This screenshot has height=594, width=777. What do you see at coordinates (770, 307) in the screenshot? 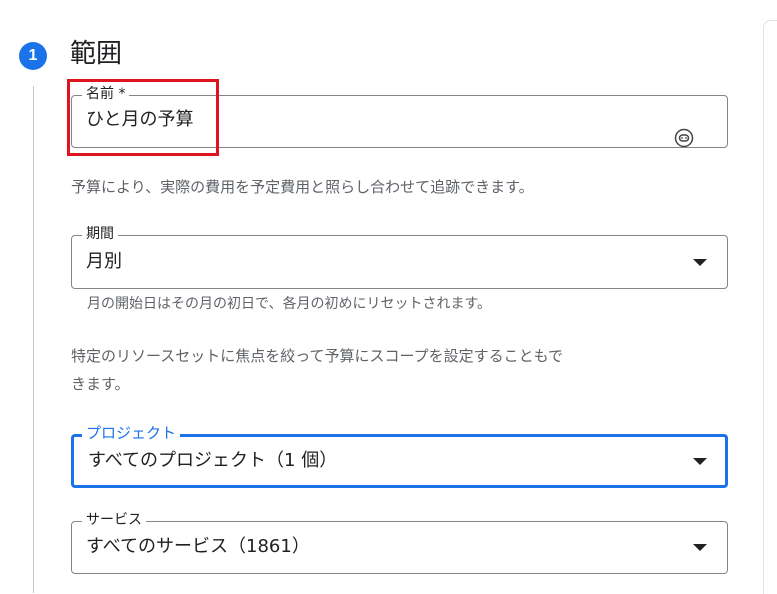
I see `side-panel-edge` at bounding box center [770, 307].